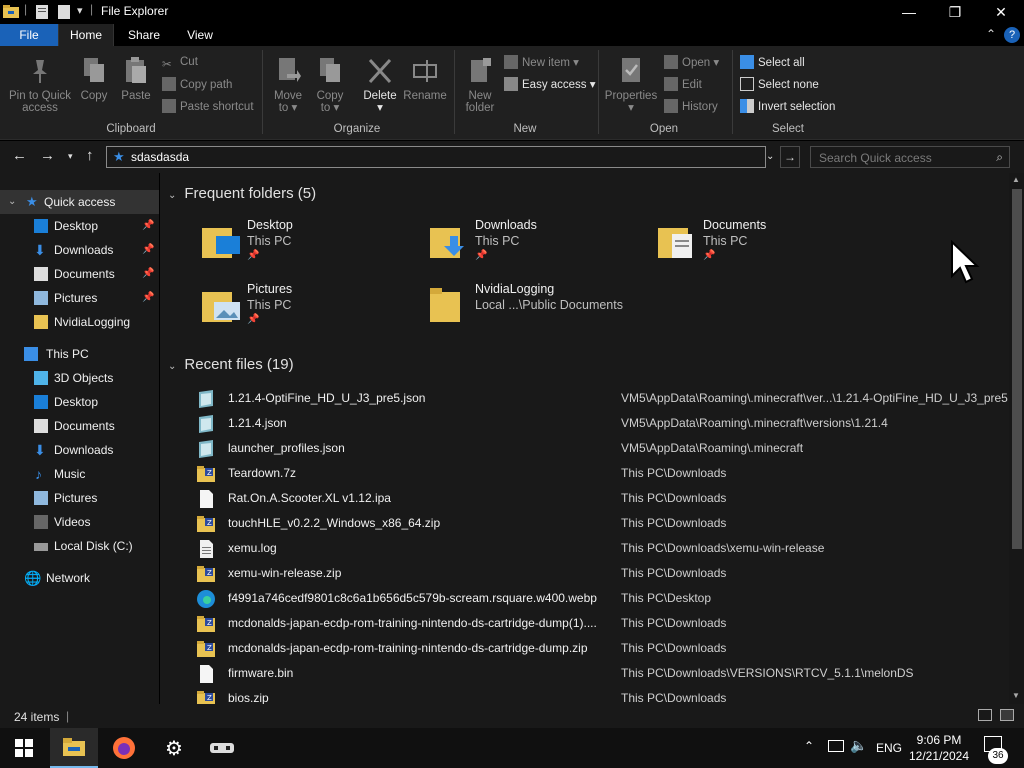 Image resolution: width=1024 pixels, height=768 pixels. What do you see at coordinates (480, 85) in the screenshot?
I see `new-folder-button: New folder` at bounding box center [480, 85].